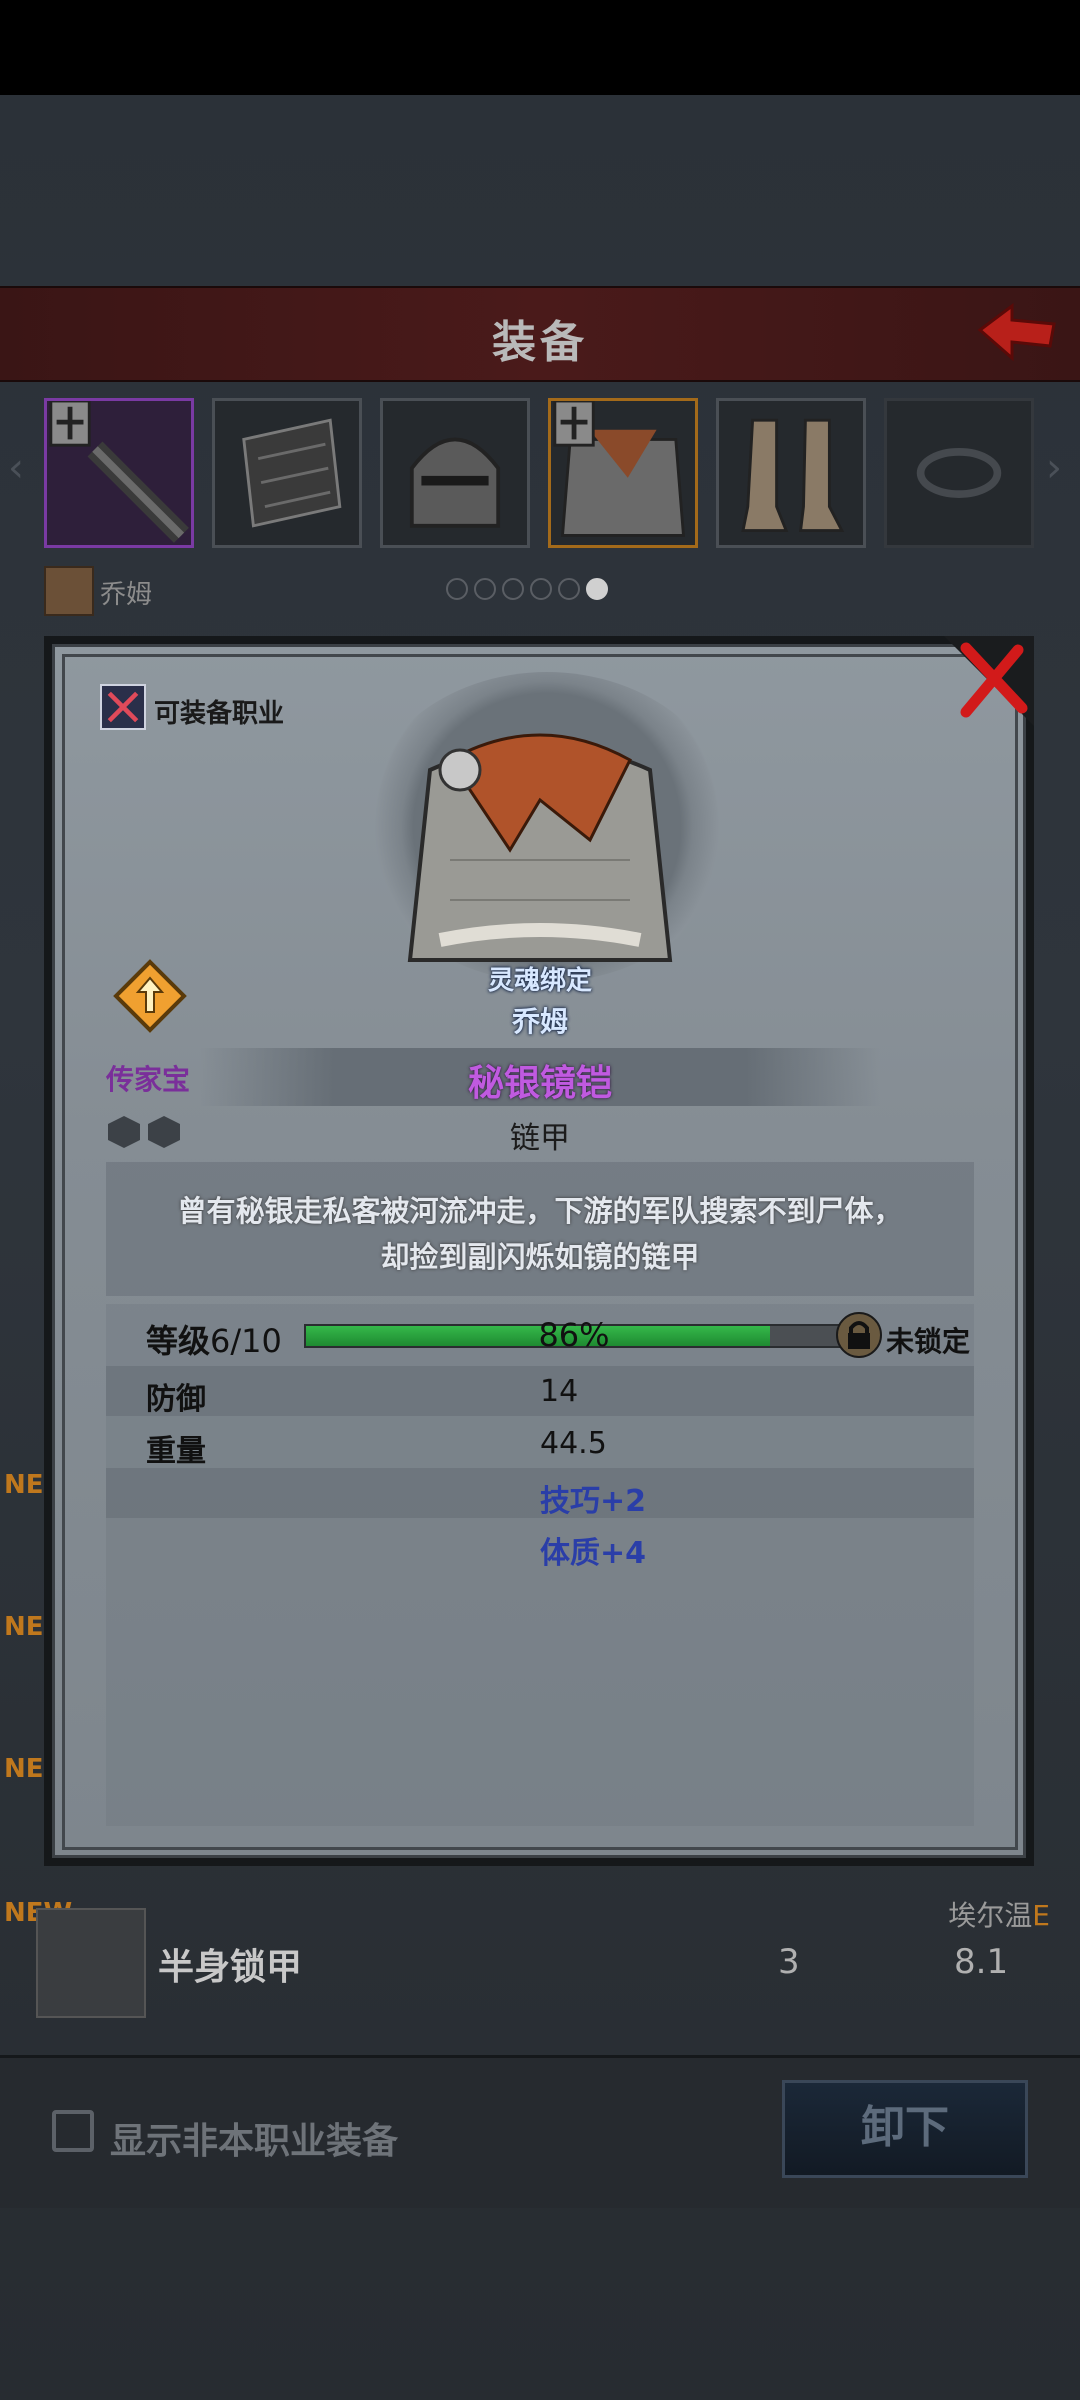 This screenshot has width=1080, height=2400. Describe the element at coordinates (73, 2131) in the screenshot. I see `show-other-class-checkbox` at that location.